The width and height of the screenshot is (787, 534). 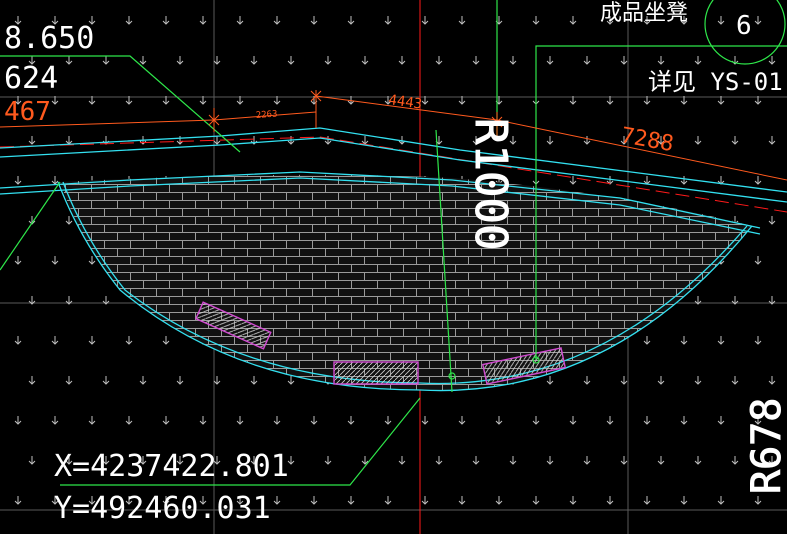 What do you see at coordinates (49, 38) in the screenshot?
I see `elevation-label-1: 8.650` at bounding box center [49, 38].